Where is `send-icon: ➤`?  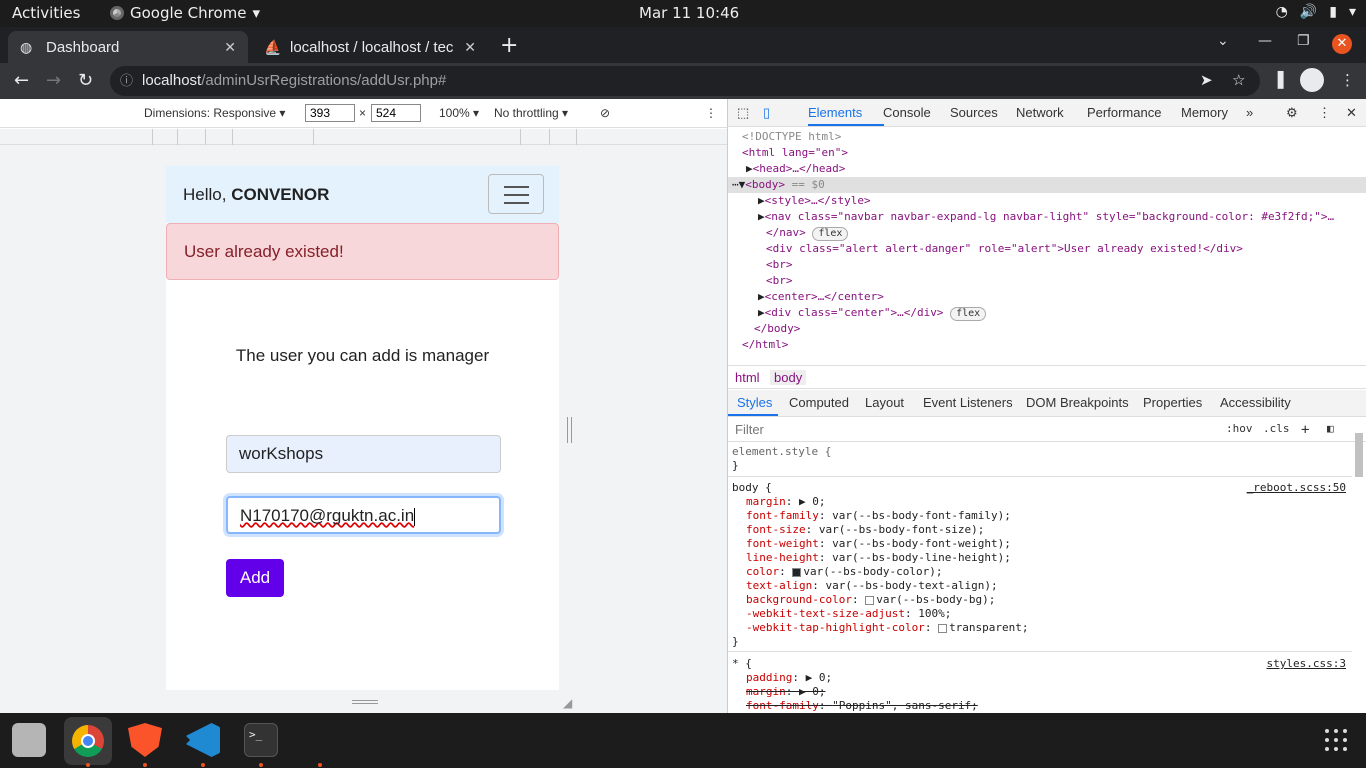 send-icon: ➤ is located at coordinates (1206, 80).